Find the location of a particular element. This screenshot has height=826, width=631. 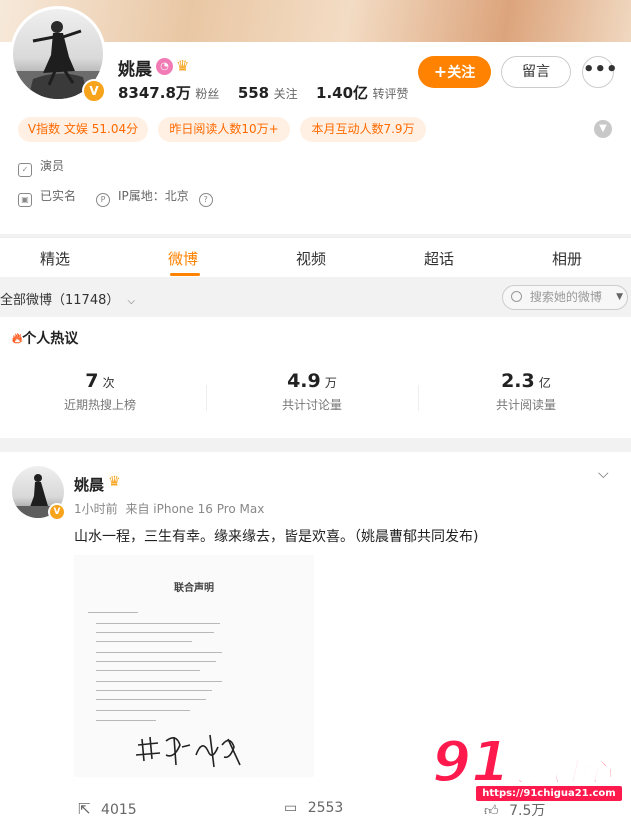

post-menu-chevron-icon: ⌵ is located at coordinates (603, 474).